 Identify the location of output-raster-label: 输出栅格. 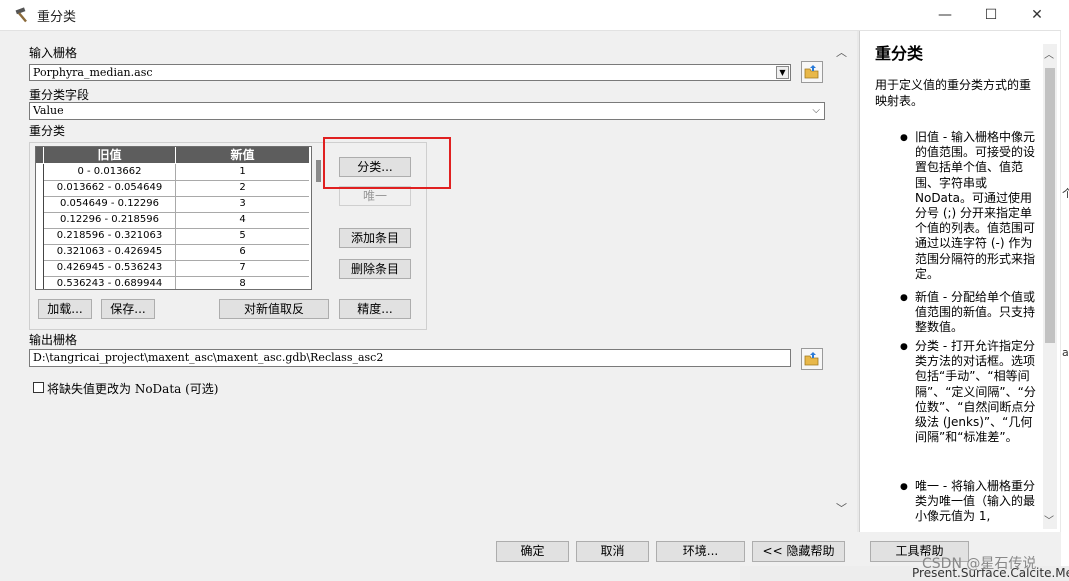
(53, 340).